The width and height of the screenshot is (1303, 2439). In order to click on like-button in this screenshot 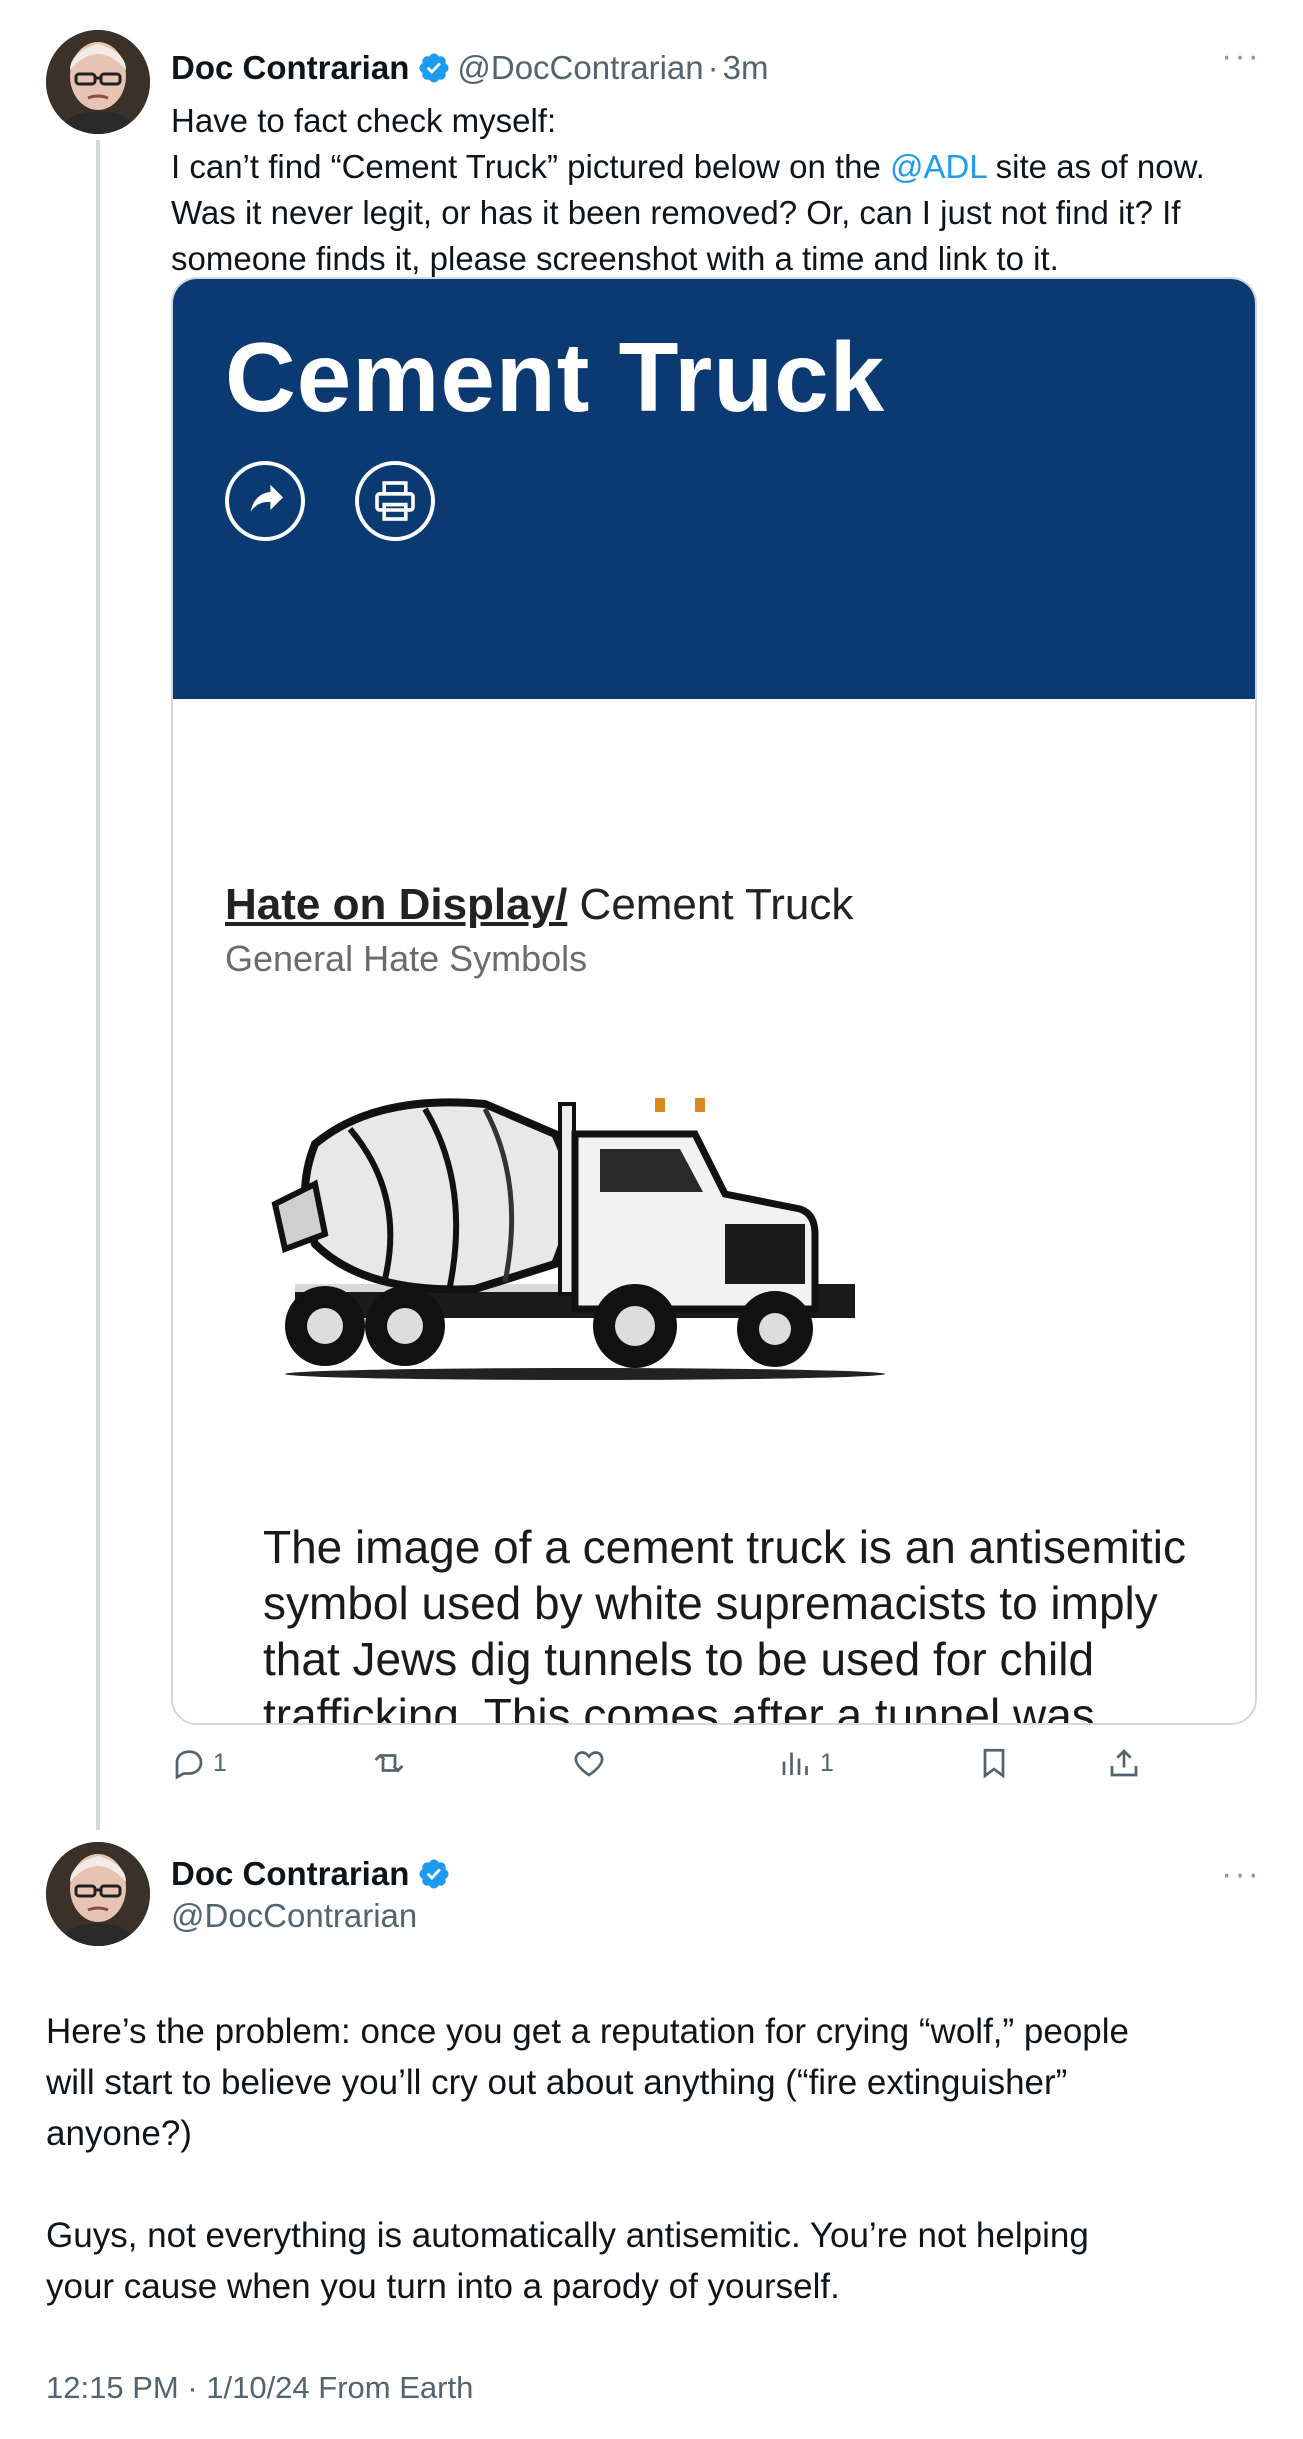, I will do `click(589, 1763)`.